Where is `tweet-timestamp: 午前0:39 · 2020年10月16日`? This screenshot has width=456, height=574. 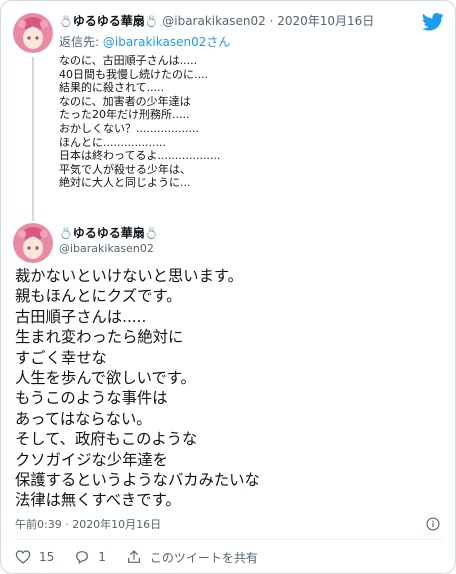
tweet-timestamp: 午前0:39 · 2020年10月16日 is located at coordinates (88, 525).